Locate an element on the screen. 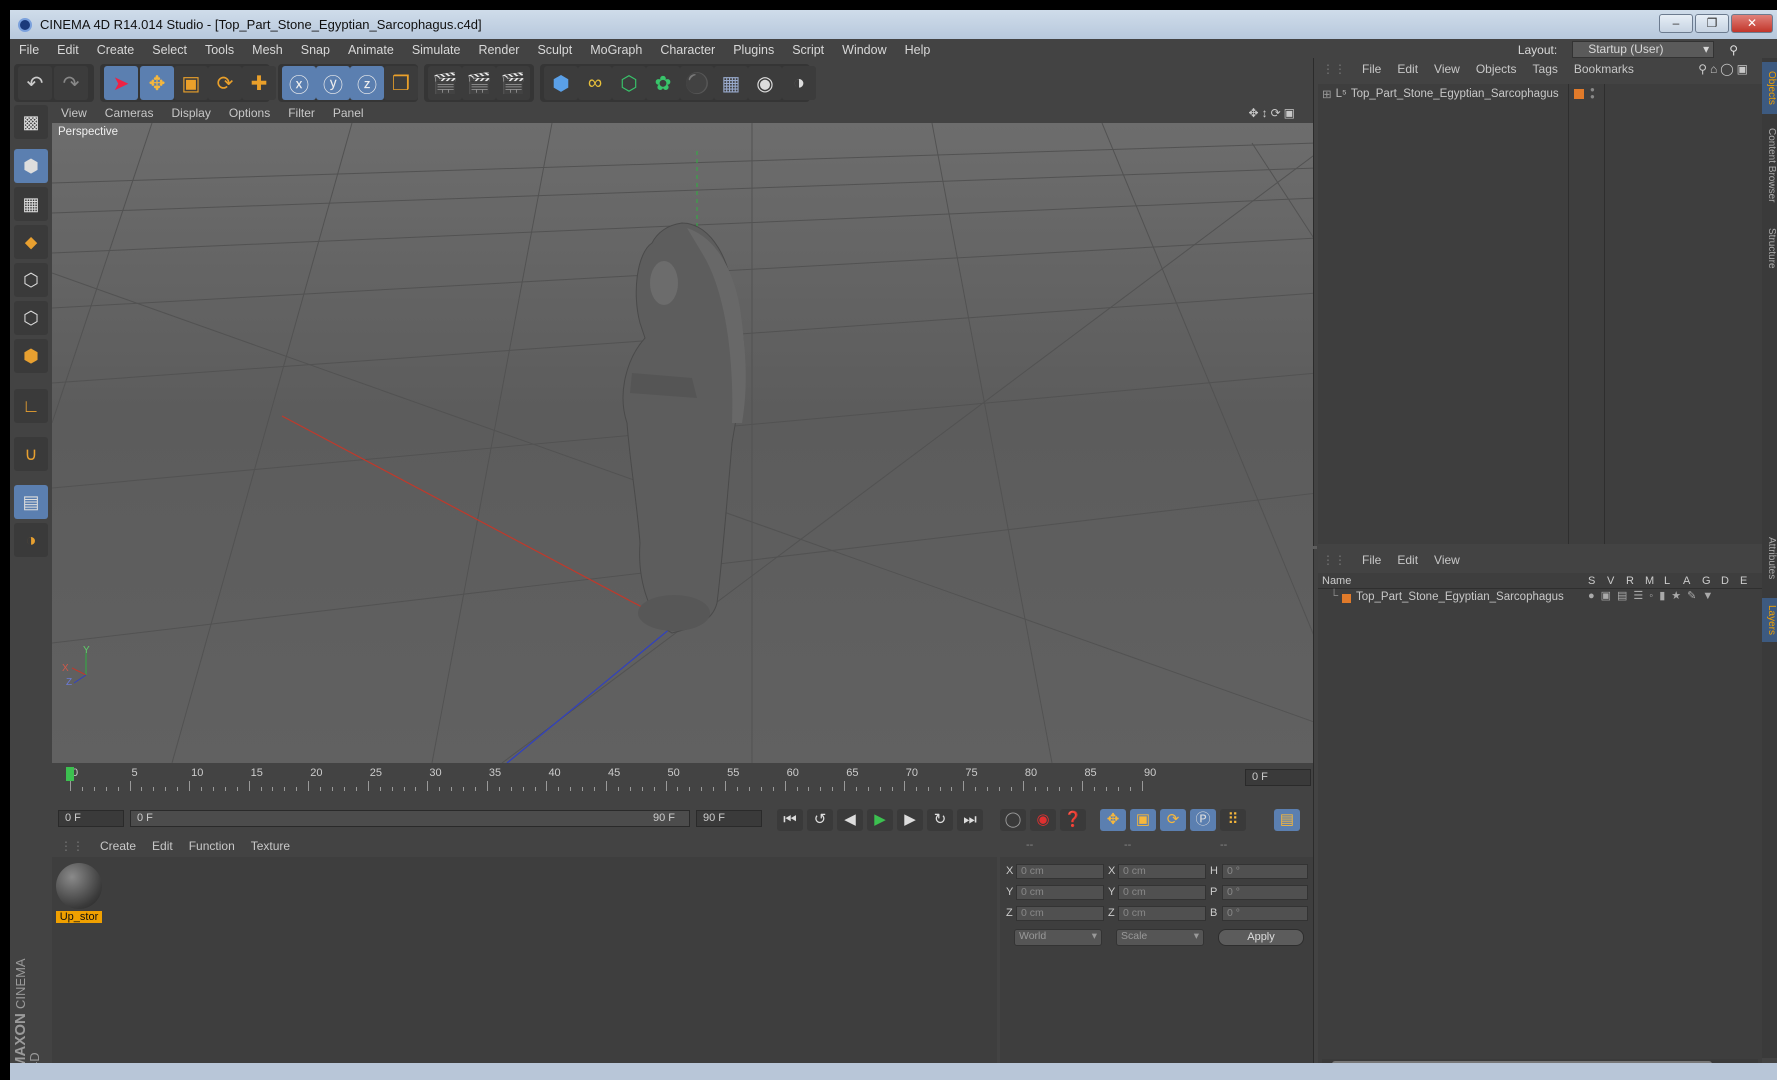 The width and height of the screenshot is (1777, 1080). material-menu-edit: Edit is located at coordinates (162, 846).